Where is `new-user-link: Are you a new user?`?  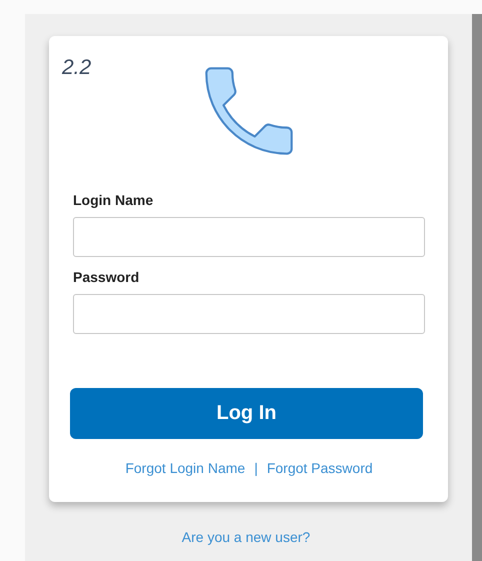
new-user-link: Are you a new user? is located at coordinates (246, 537).